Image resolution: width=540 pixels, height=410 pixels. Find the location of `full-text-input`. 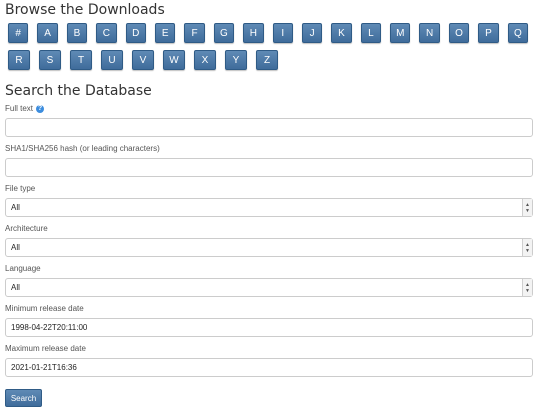

full-text-input is located at coordinates (269, 127).